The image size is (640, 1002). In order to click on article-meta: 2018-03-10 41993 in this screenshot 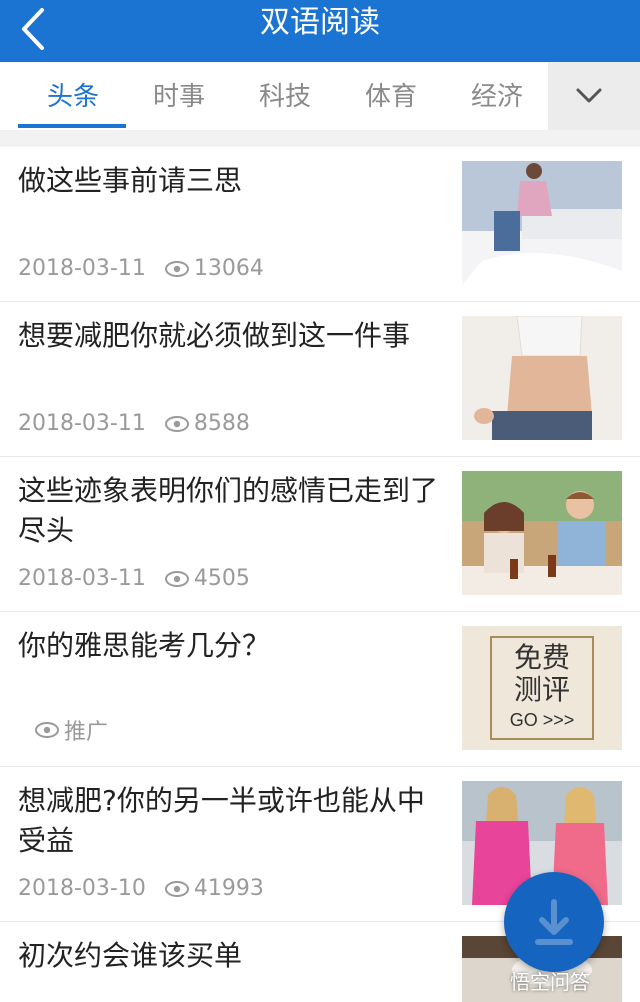, I will do `click(141, 888)`.